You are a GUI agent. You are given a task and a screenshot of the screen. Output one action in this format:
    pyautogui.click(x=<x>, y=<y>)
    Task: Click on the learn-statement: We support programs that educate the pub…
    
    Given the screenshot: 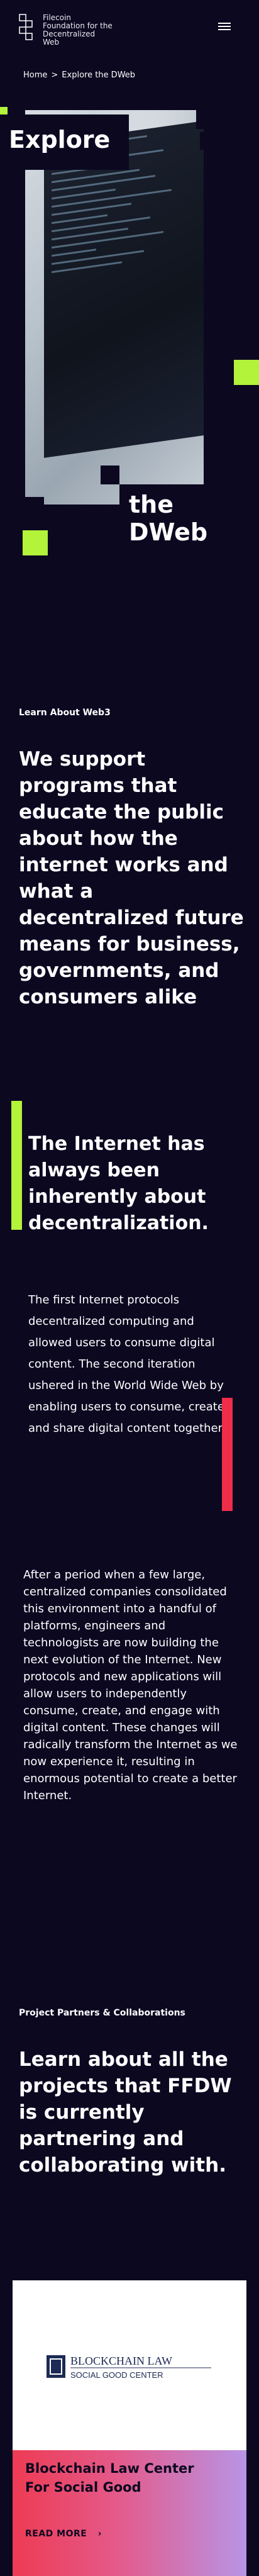 What is the action you would take?
    pyautogui.click(x=131, y=878)
    